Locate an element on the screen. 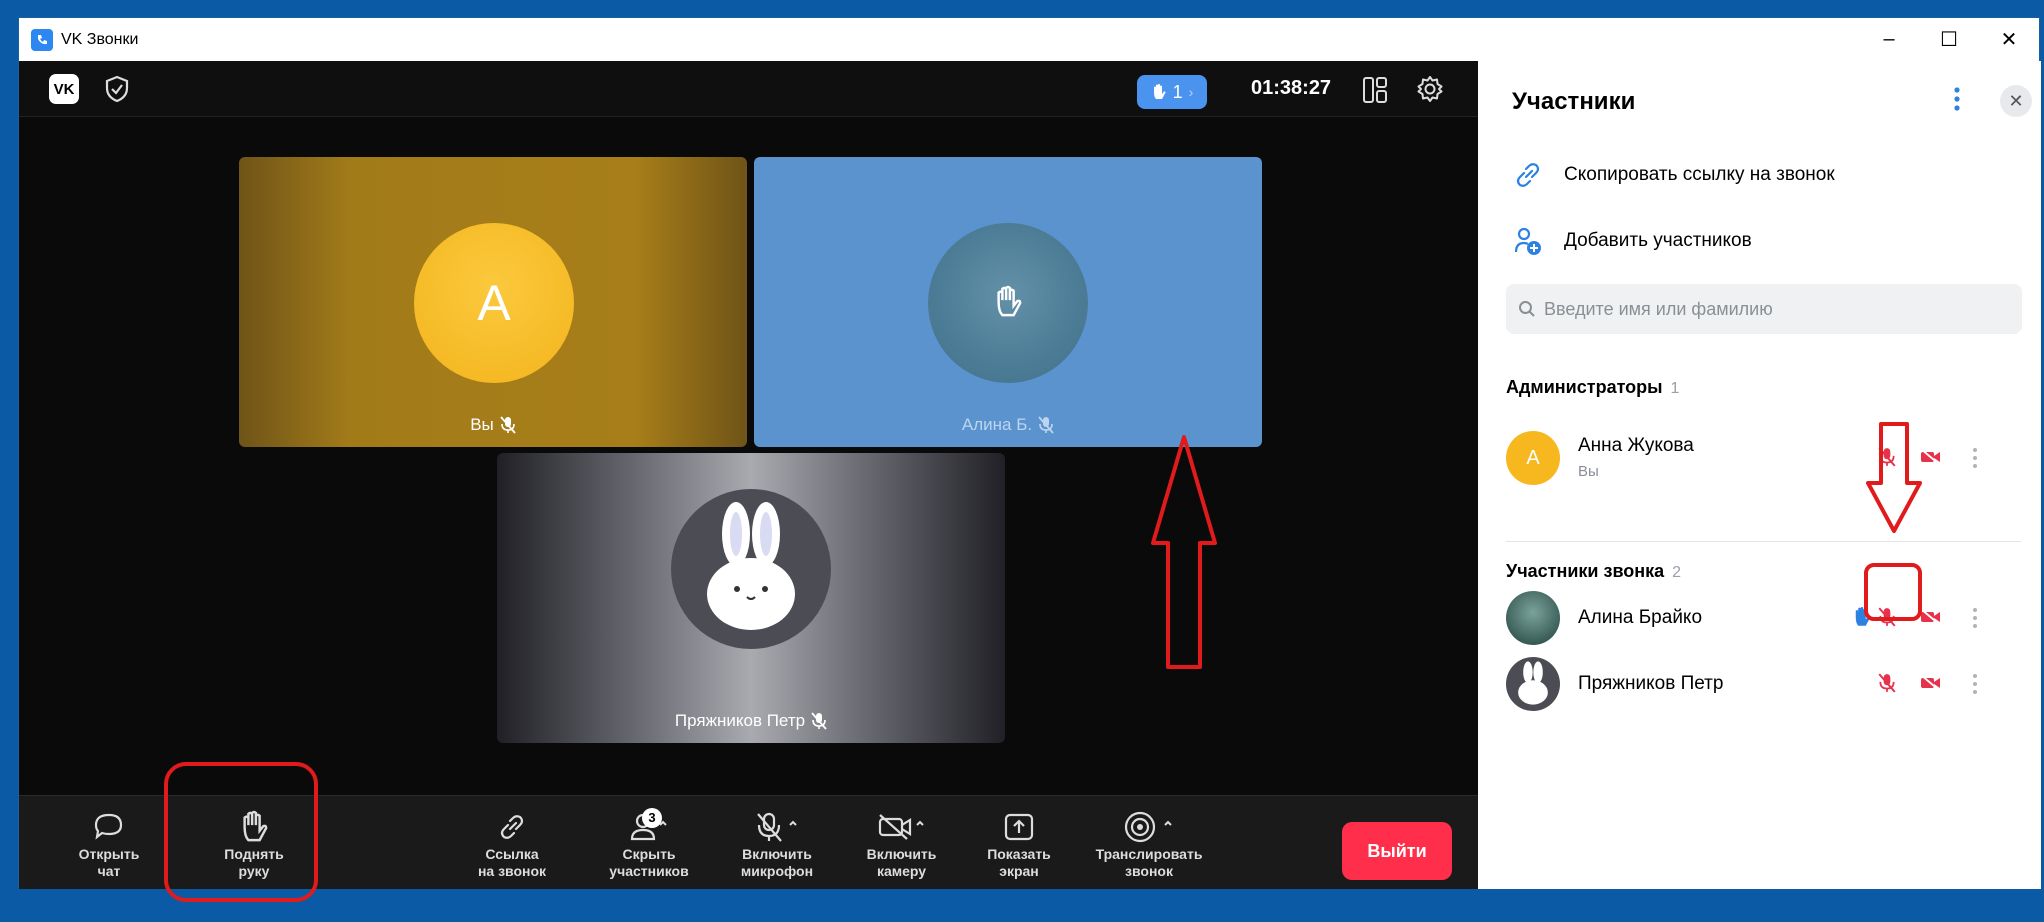  close-window-button: ✕ is located at coordinates (2009, 39).